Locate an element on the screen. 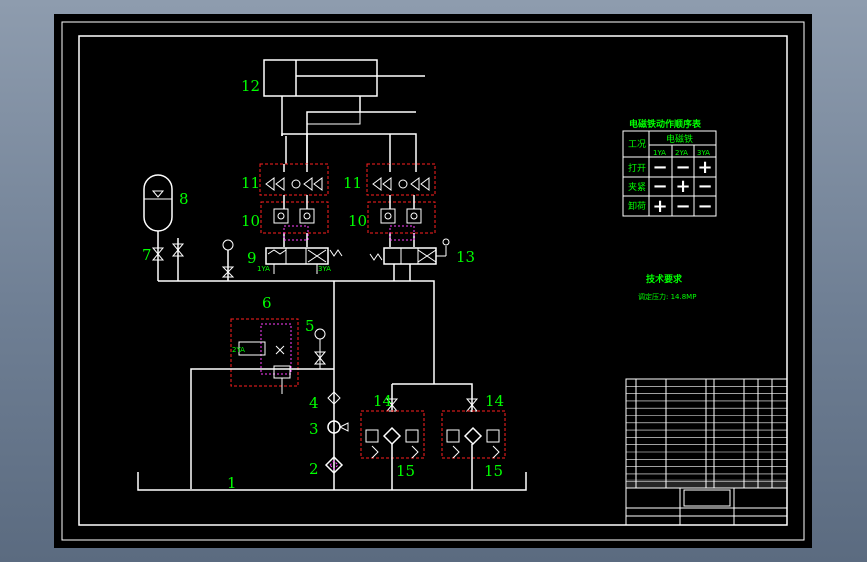 The height and width of the screenshot is (562, 867). tech-title: 技术要求 is located at coordinates (664, 279).